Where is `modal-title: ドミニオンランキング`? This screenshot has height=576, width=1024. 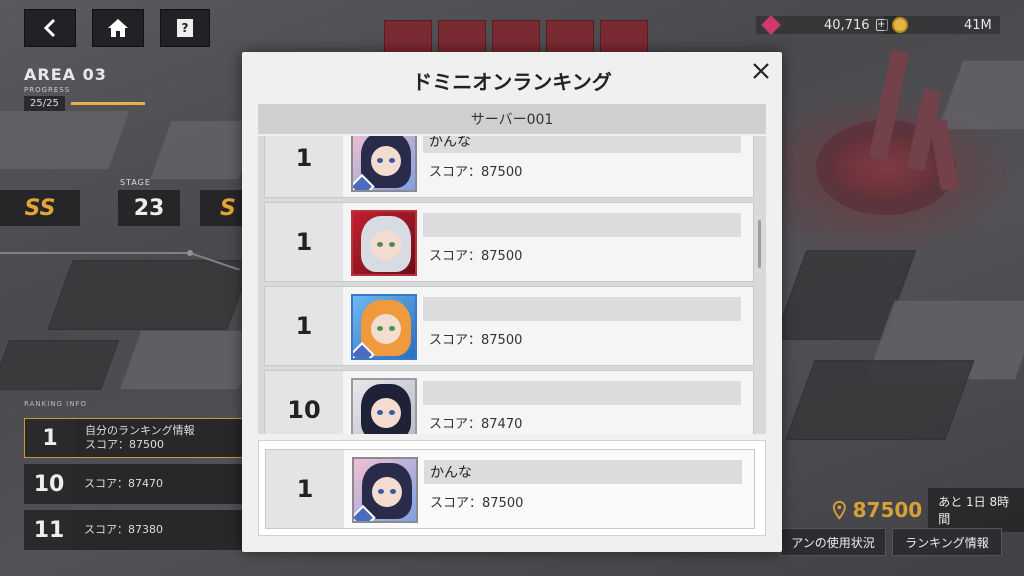 modal-title: ドミニオンランキング is located at coordinates (512, 82).